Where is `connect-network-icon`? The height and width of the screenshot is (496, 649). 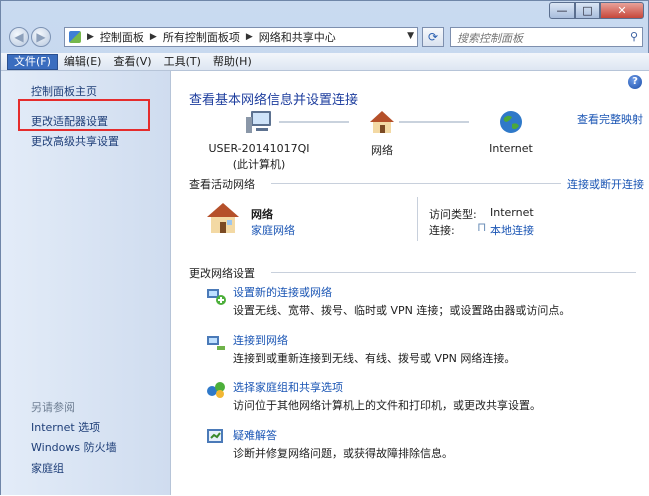
connect-network-icon is located at coordinates (216, 343).